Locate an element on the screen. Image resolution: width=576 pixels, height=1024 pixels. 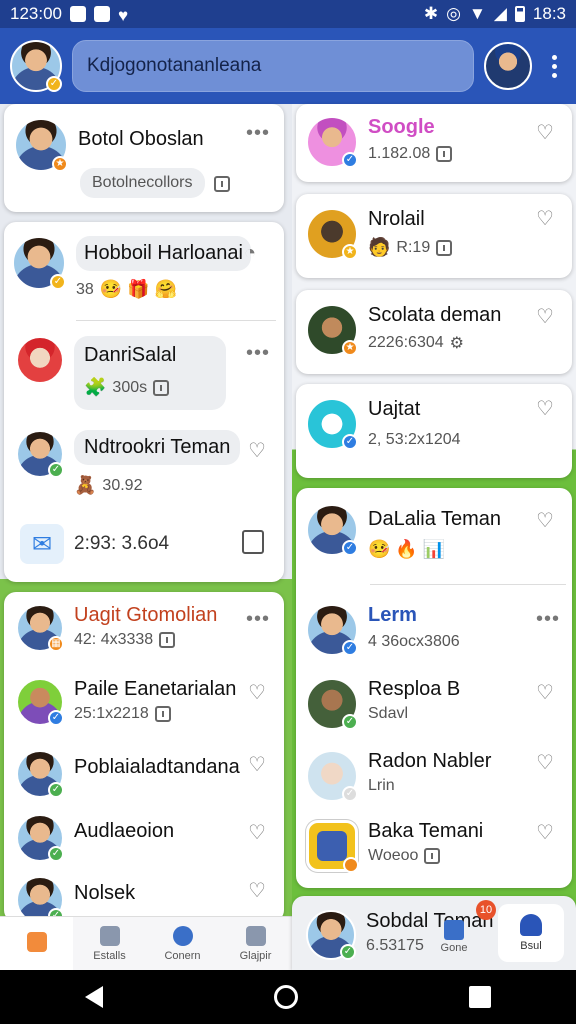
puzzle-icon: 🧩 is located at coordinates (95, 387).